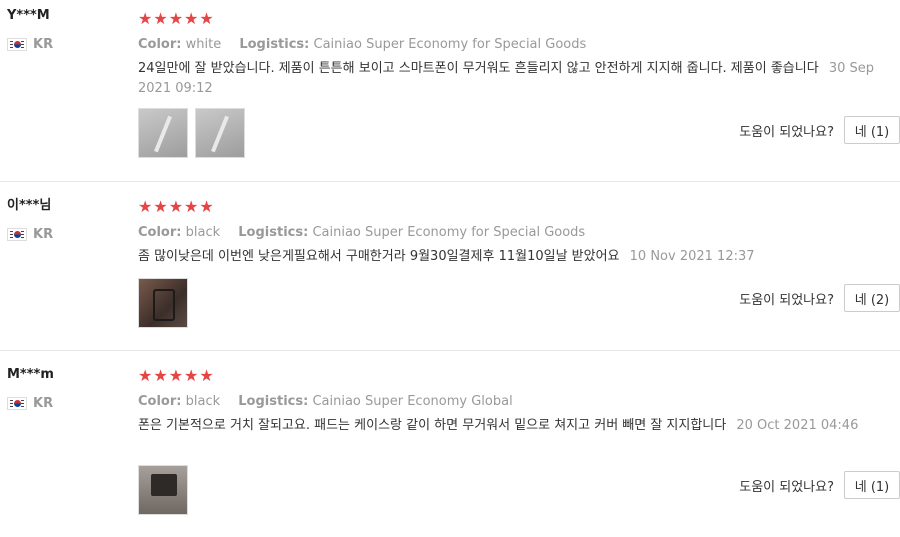 The image size is (900, 537). Describe the element at coordinates (67, 30) in the screenshot. I see `reviewer-info: Y***M KR` at that location.